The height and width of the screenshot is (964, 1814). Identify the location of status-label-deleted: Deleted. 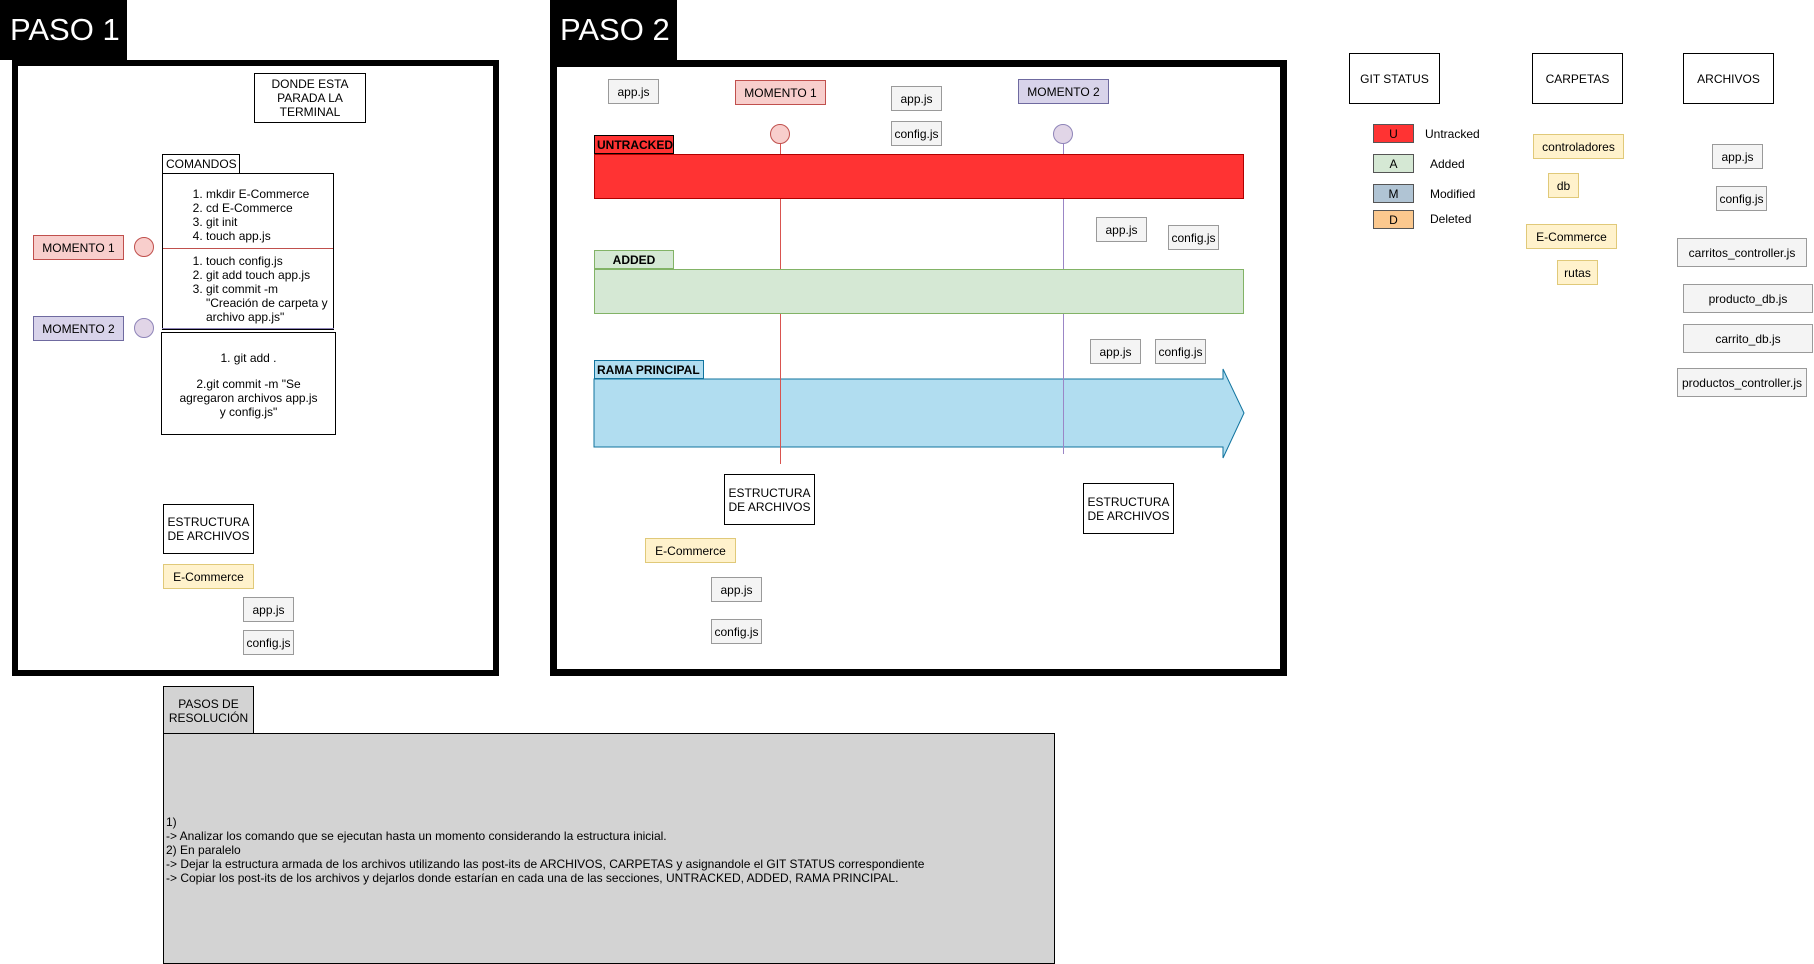
(1451, 219).